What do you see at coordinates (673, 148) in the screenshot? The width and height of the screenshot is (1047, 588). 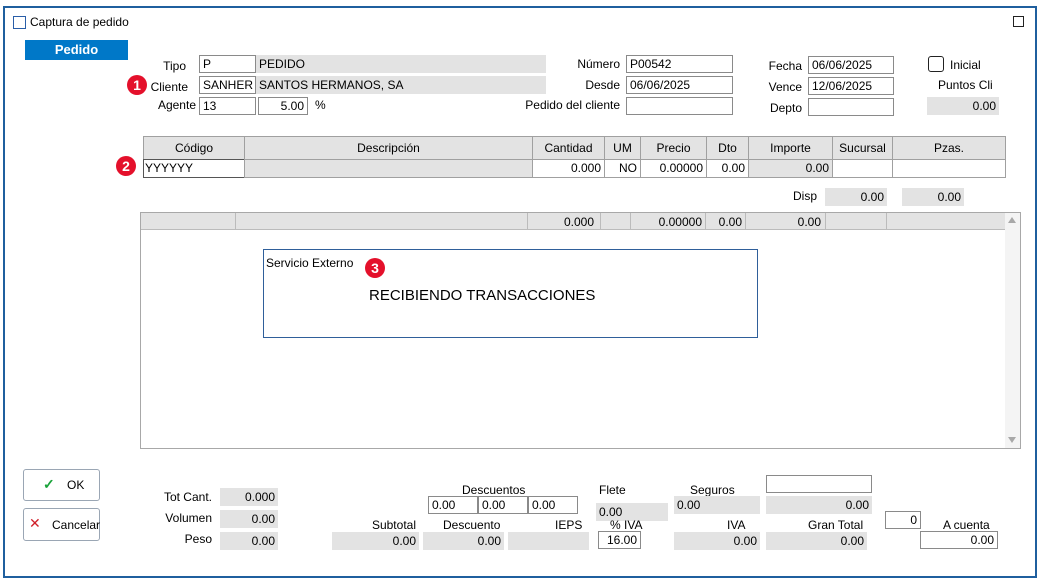 I see `col-precio: Precio` at bounding box center [673, 148].